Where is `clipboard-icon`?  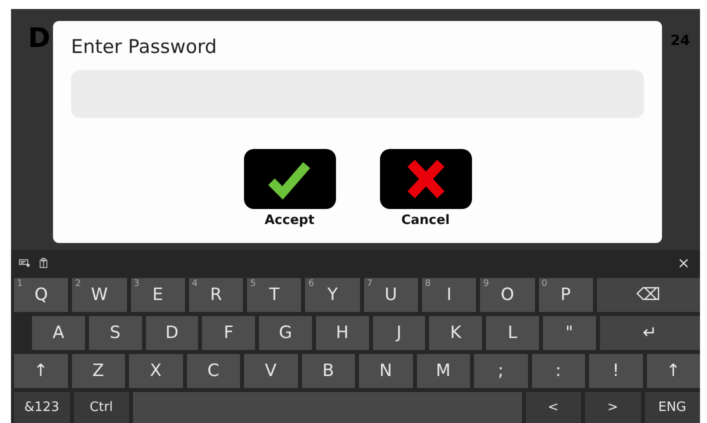 clipboard-icon is located at coordinates (43, 263).